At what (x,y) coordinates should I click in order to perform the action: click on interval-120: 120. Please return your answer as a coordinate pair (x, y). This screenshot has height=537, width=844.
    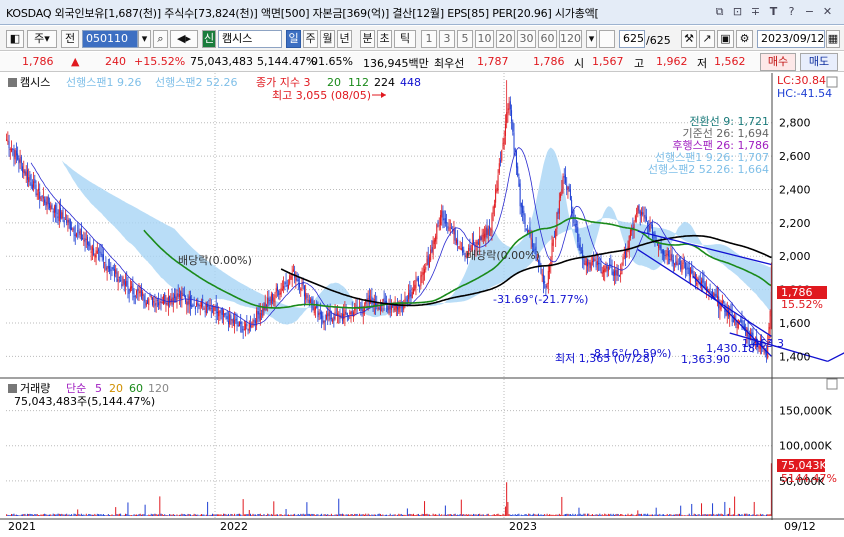
    Looking at the image, I should click on (570, 39).